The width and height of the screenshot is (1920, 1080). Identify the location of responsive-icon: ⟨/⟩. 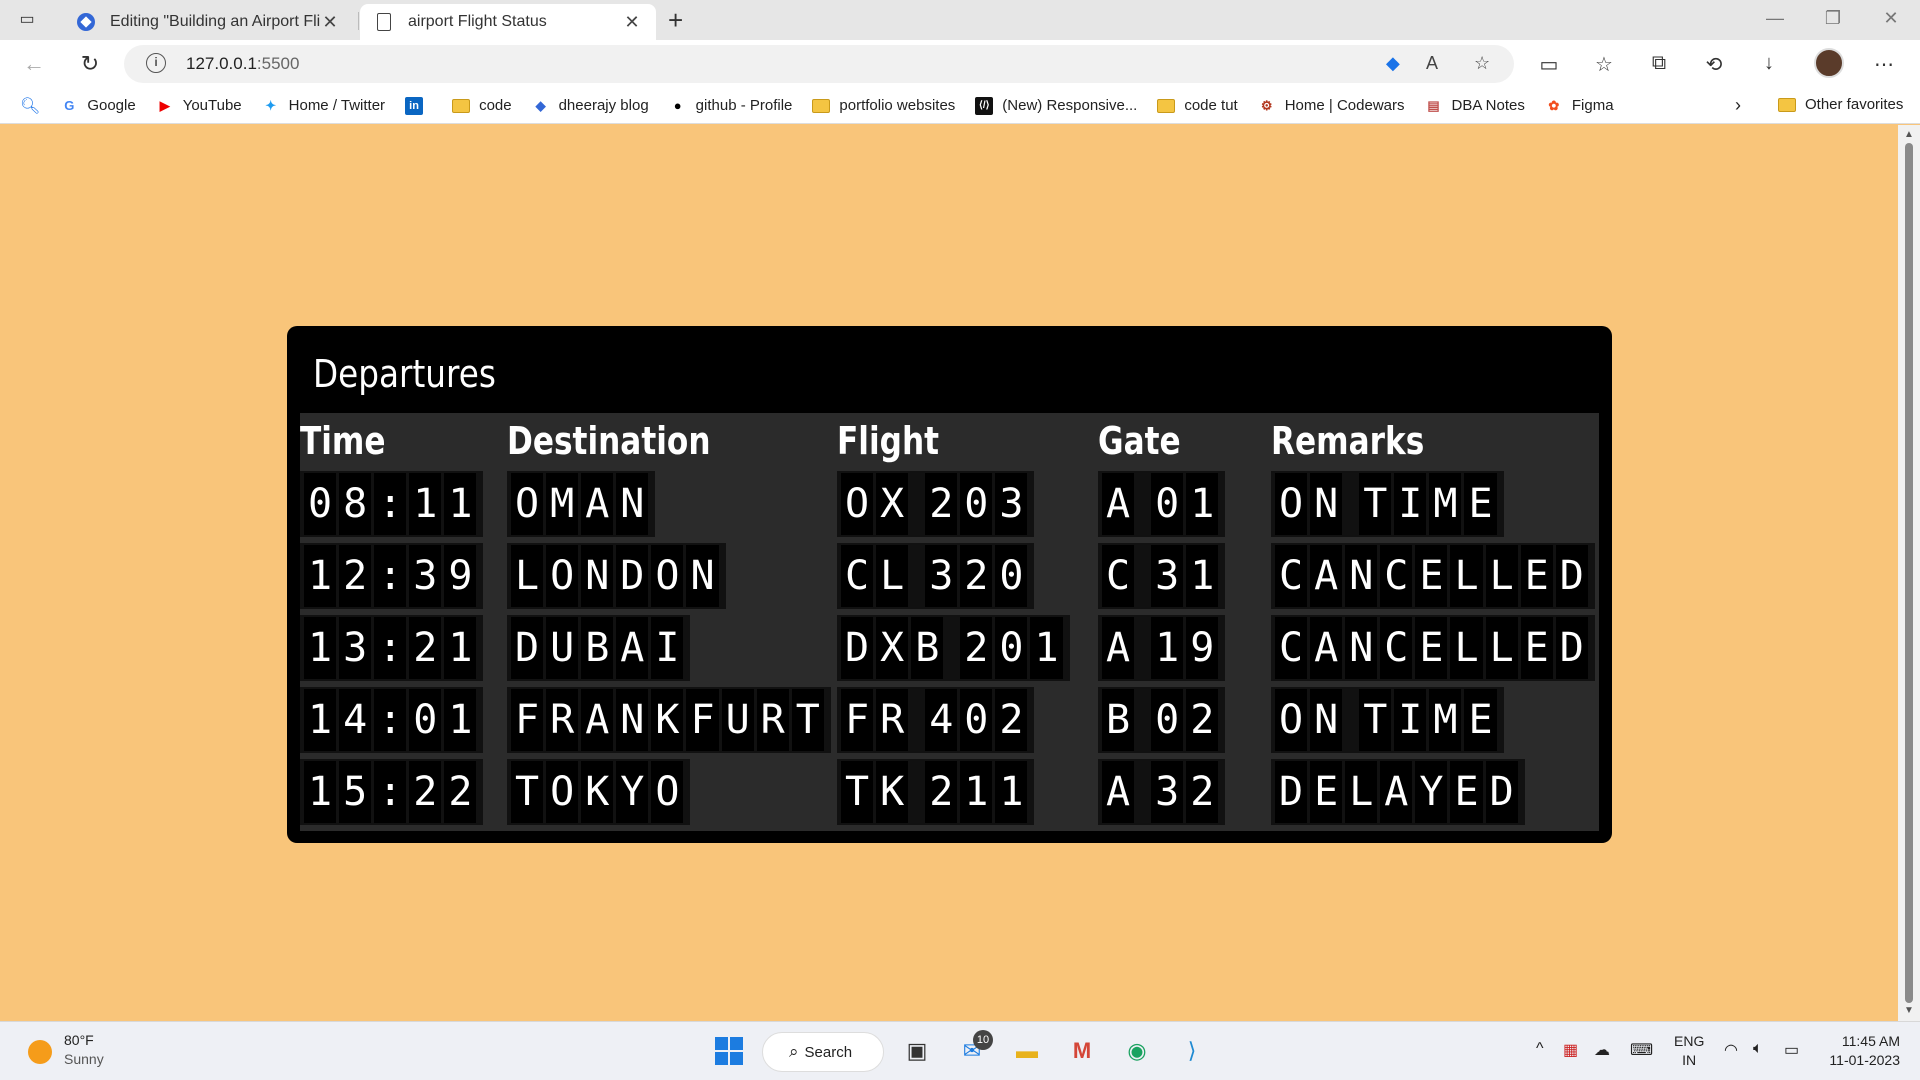
(984, 105).